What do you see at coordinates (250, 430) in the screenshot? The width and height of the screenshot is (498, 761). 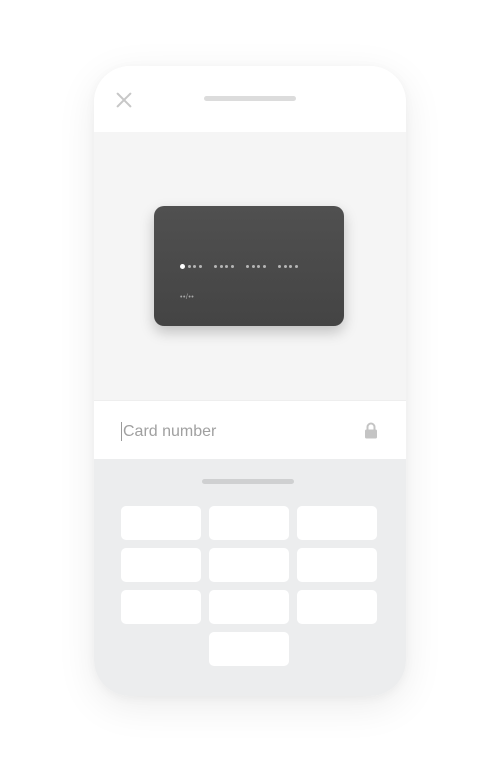 I see `card-number-field: Card number` at bounding box center [250, 430].